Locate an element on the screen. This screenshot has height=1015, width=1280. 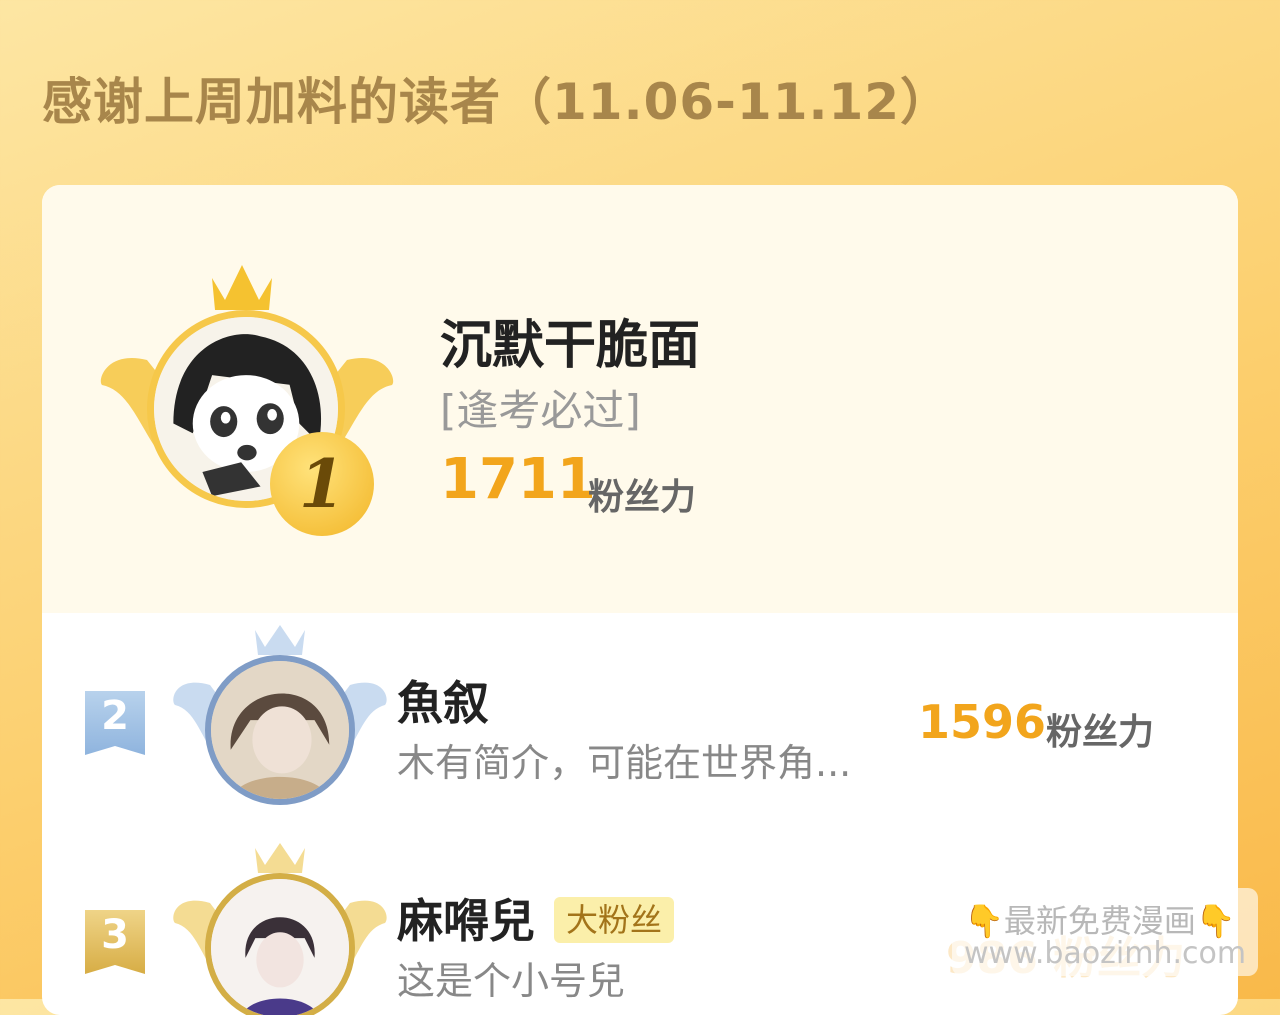
page-title: 感谢上周加料的读者（11.06-11.12） is located at coordinates (497, 102).